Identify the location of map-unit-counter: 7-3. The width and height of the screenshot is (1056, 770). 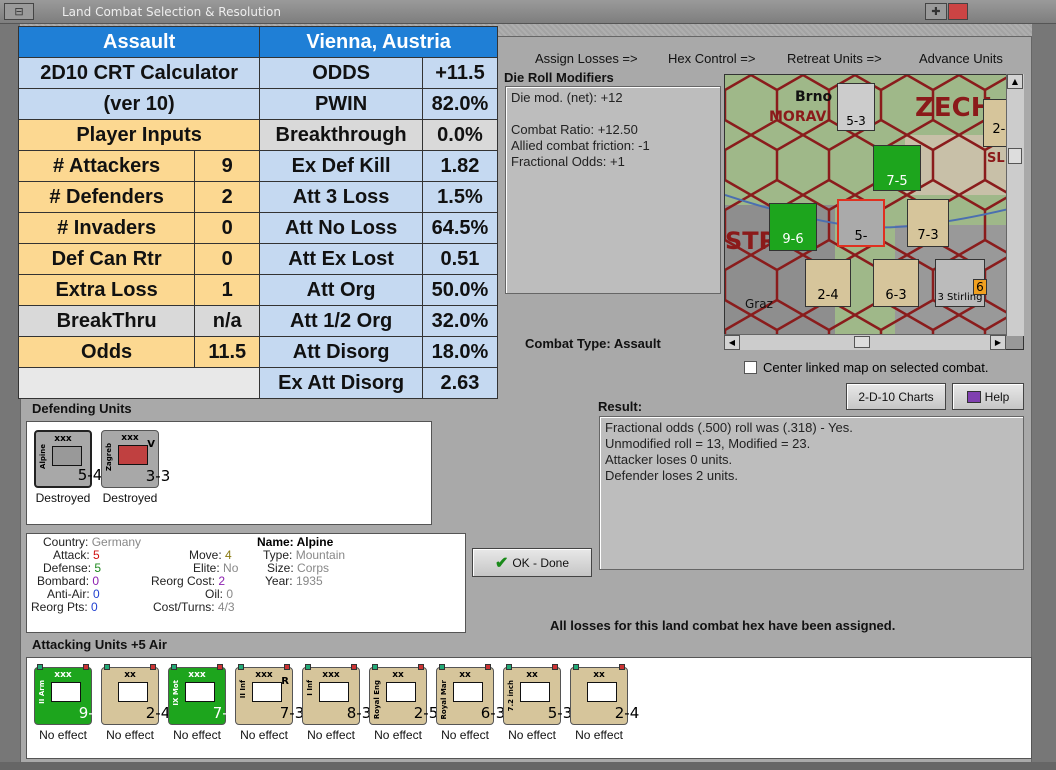
(928, 223).